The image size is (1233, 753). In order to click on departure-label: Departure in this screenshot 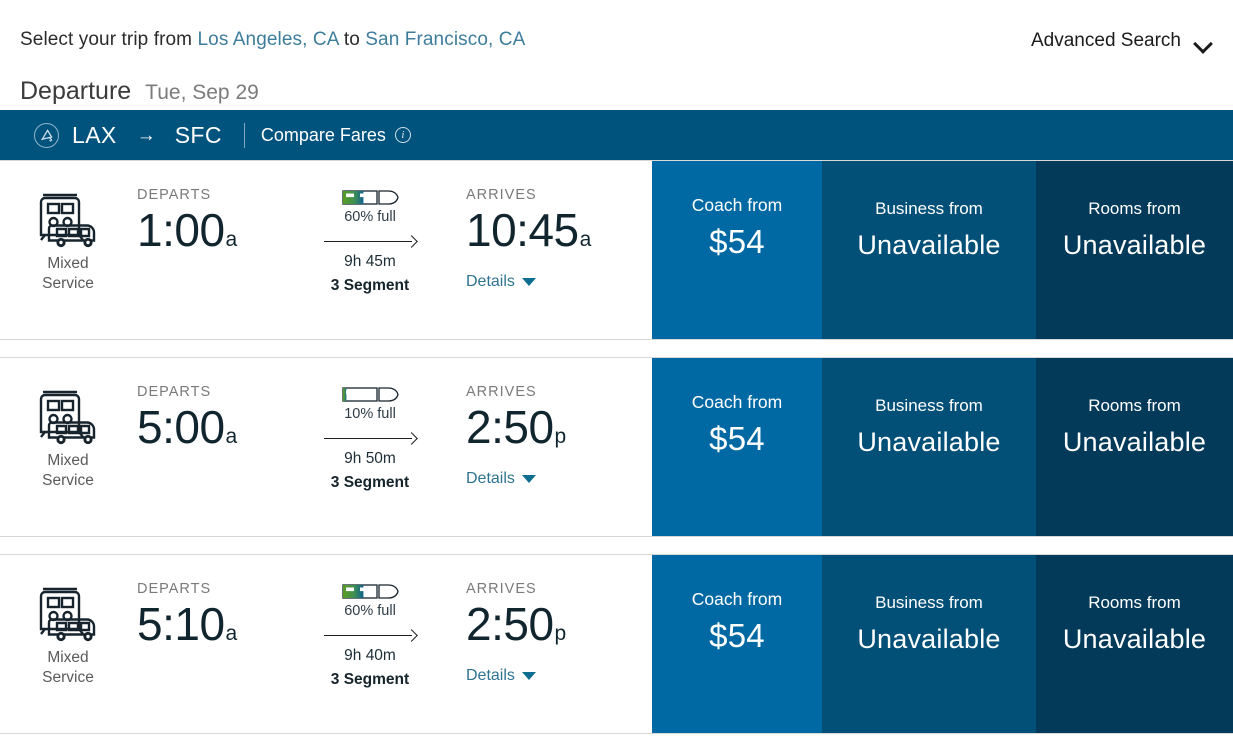, I will do `click(76, 91)`.